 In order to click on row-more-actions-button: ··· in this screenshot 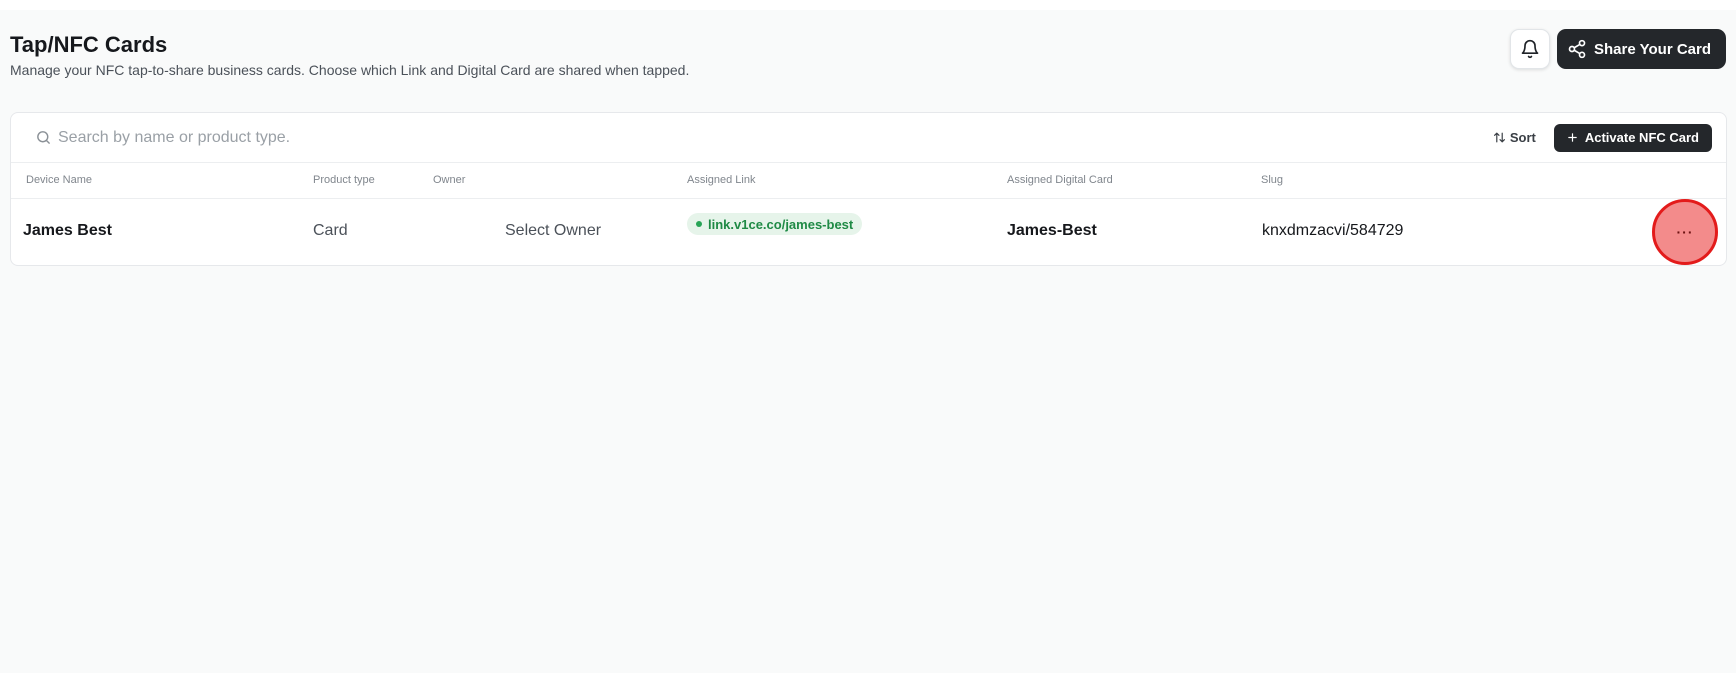, I will do `click(1685, 232)`.